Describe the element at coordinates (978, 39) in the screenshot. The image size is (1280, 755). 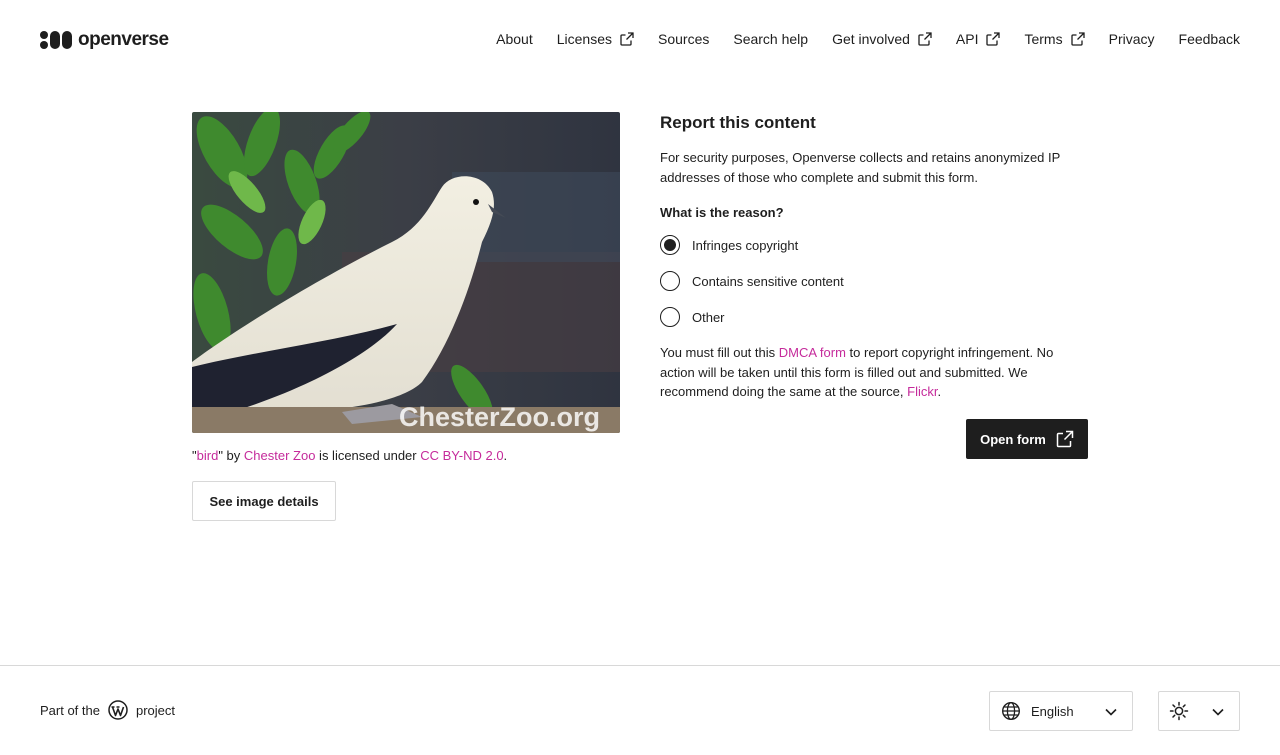
I see `nav-api: API` at that location.